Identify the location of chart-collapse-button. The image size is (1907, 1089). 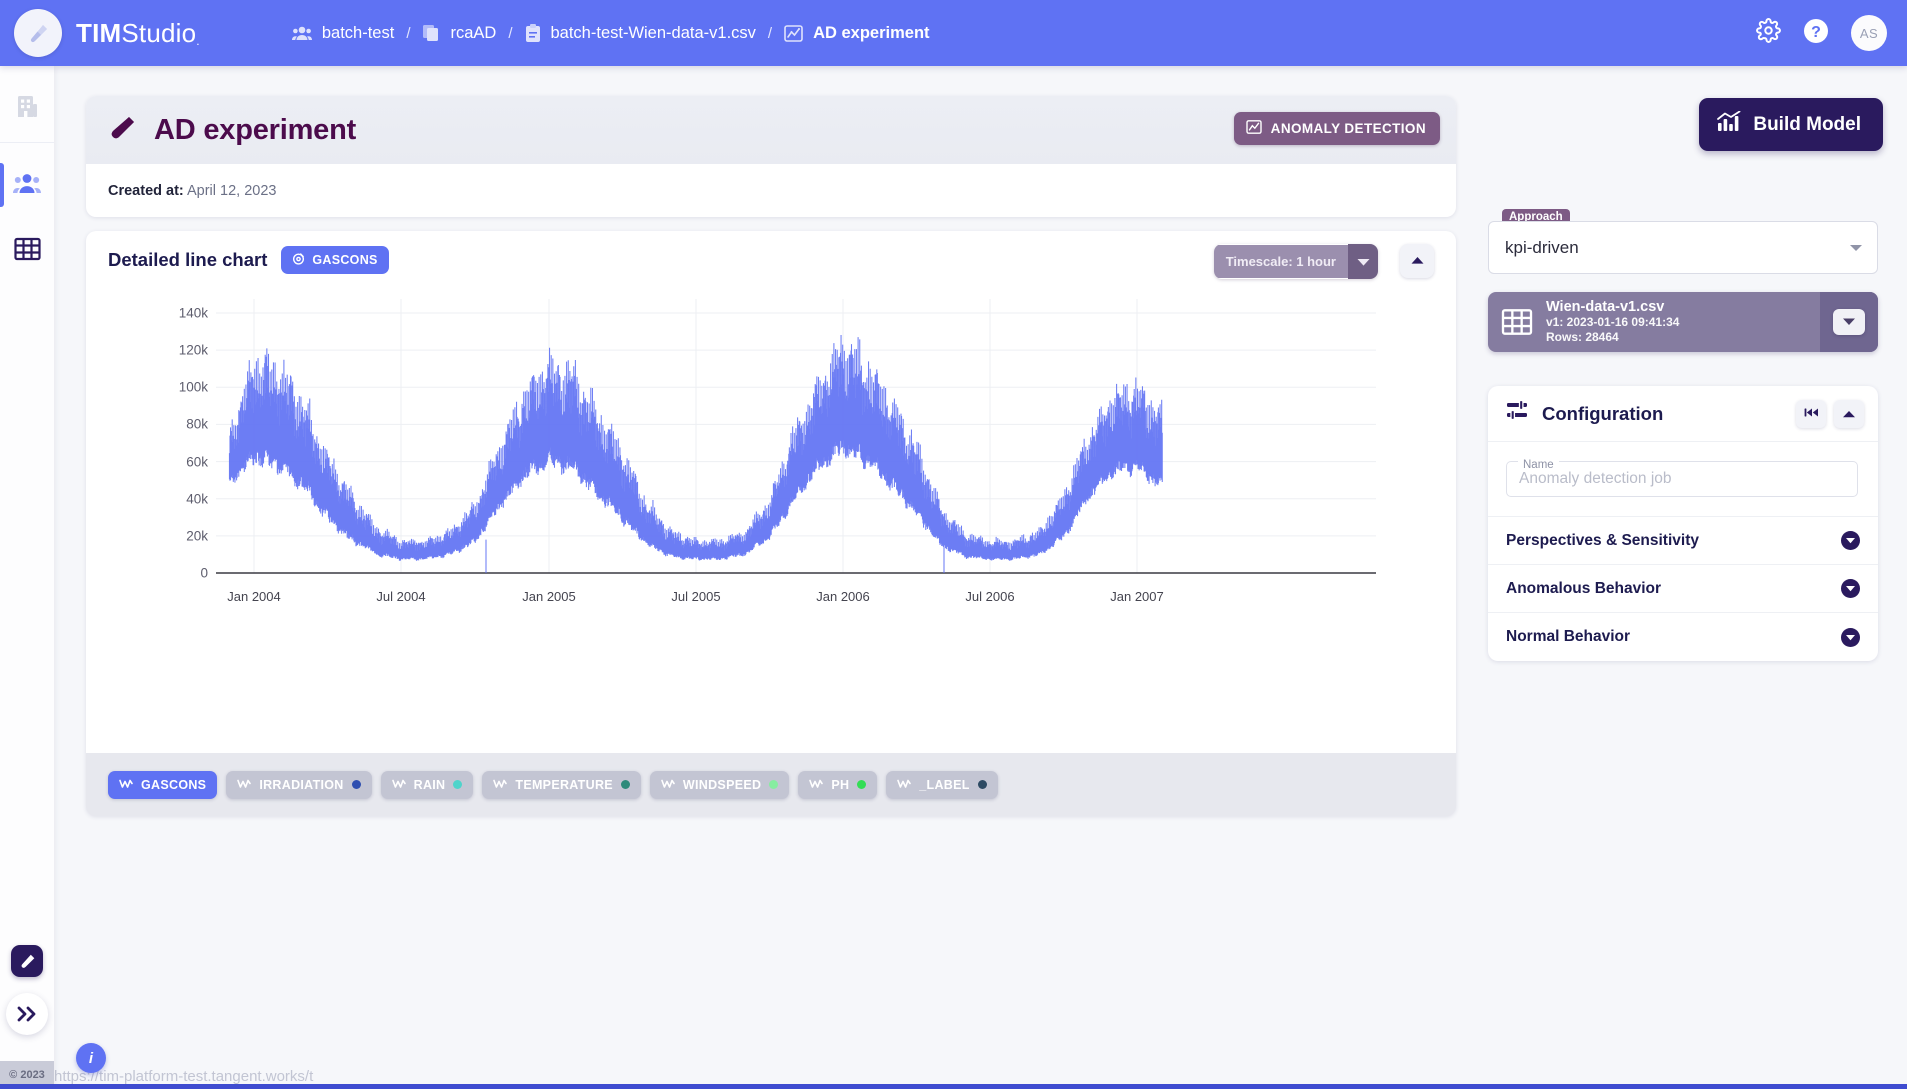
(1417, 261).